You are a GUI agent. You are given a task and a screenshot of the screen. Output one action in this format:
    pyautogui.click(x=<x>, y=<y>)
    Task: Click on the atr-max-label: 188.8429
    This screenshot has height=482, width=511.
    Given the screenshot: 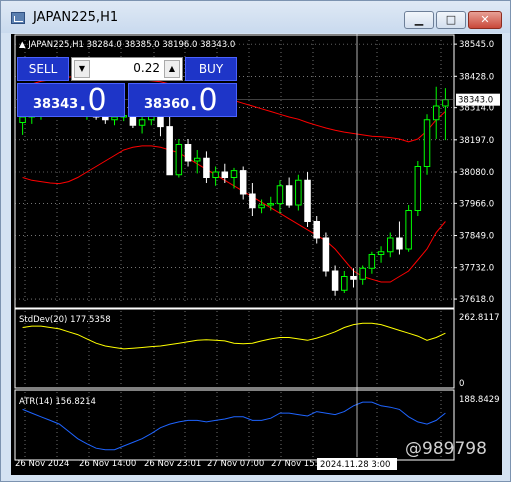 What is the action you would take?
    pyautogui.click(x=479, y=400)
    